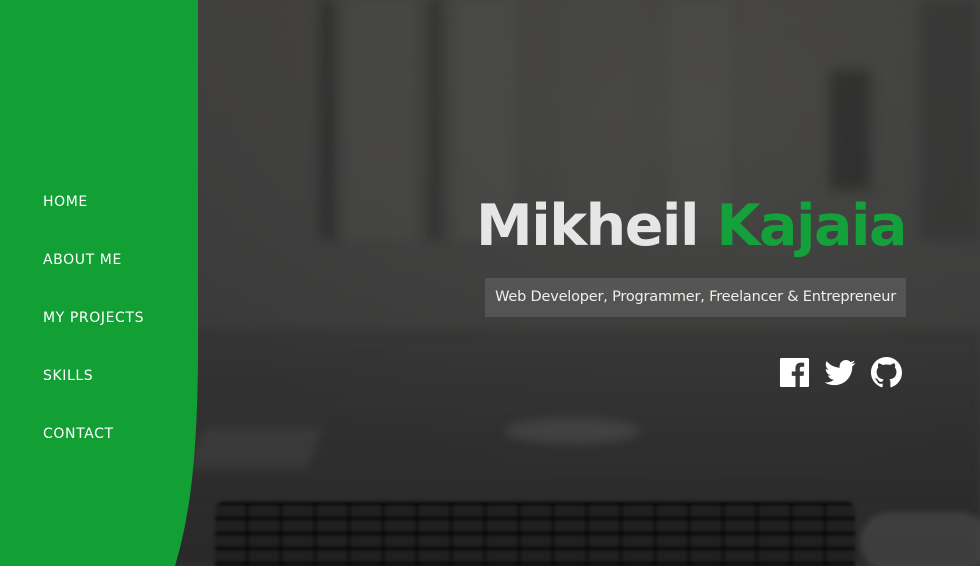  I want to click on facebook-icon, so click(794, 372).